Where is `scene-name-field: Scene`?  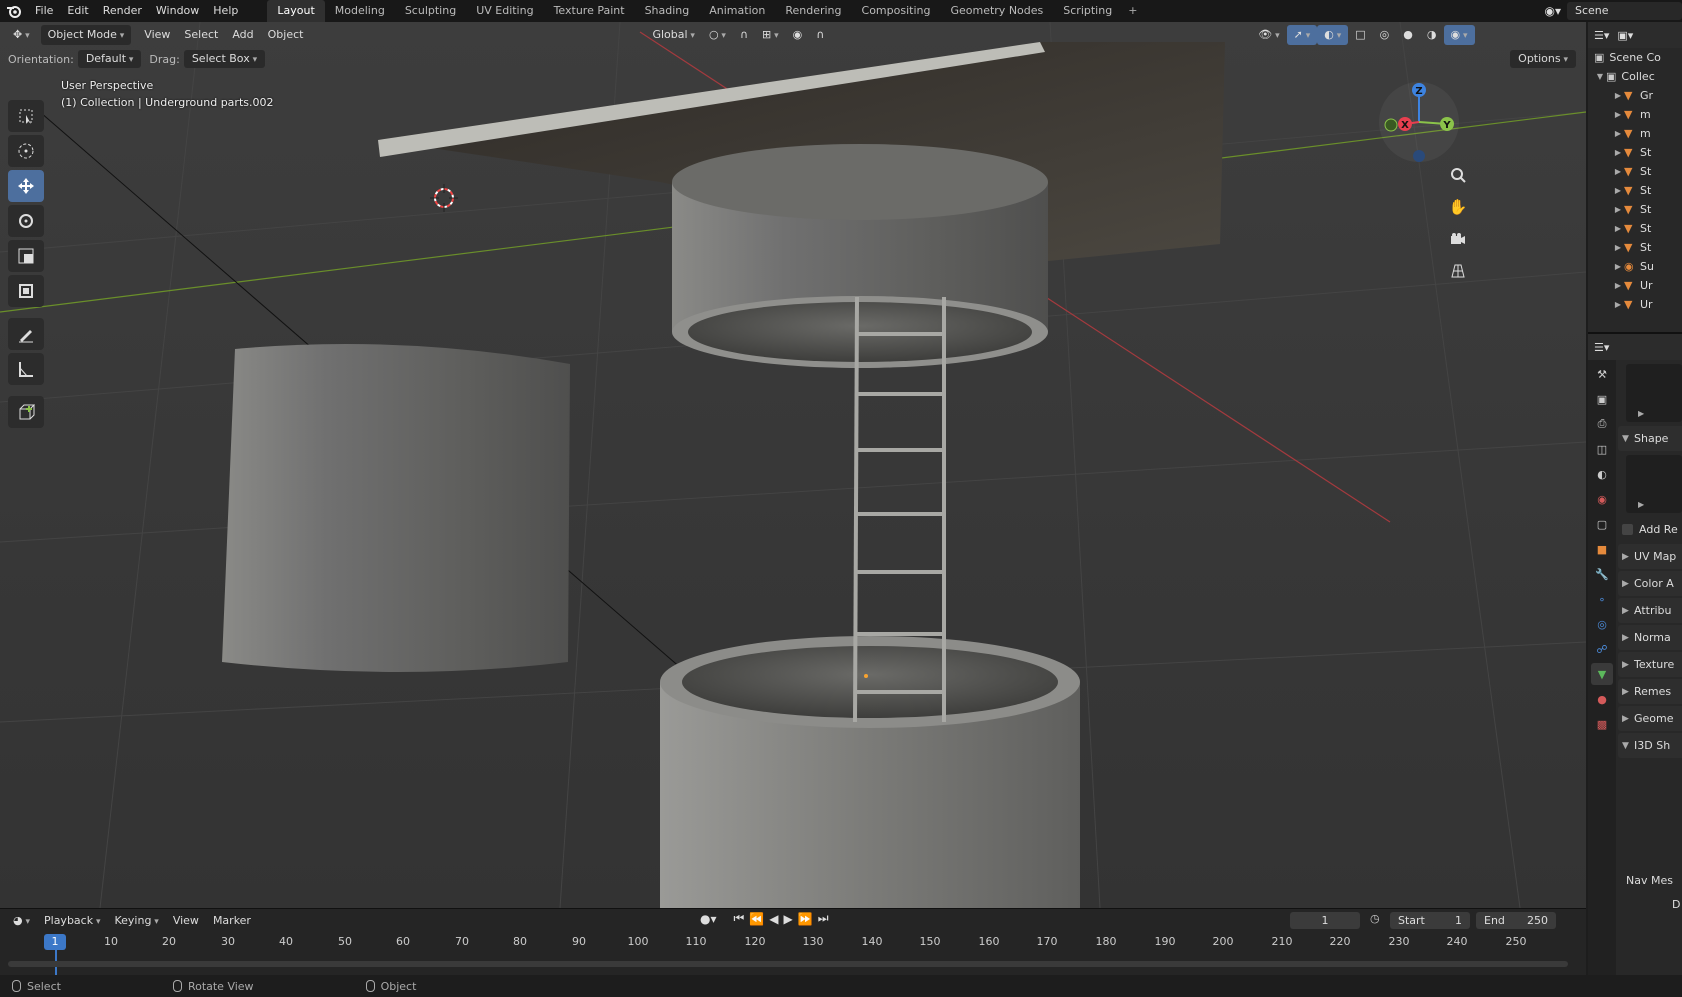 scene-name-field: Scene is located at coordinates (1624, 11).